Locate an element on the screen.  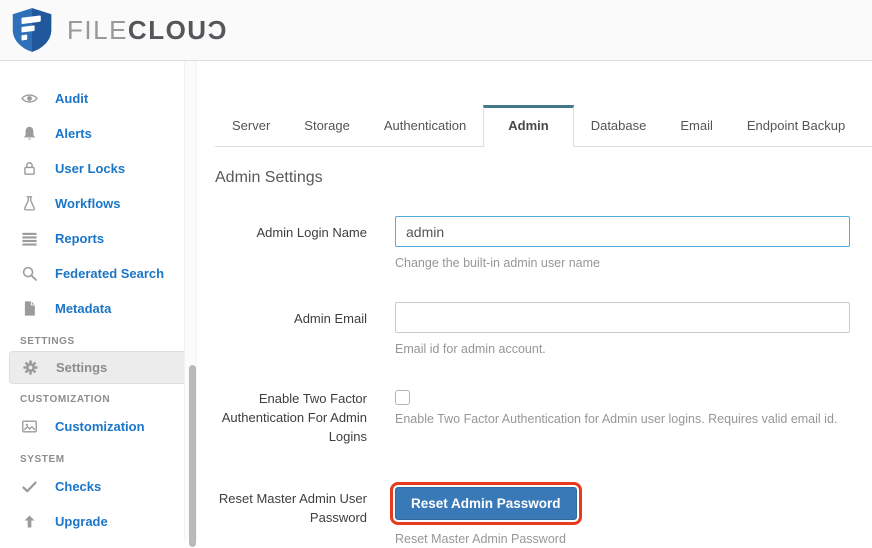
eye-icon is located at coordinates (29, 98).